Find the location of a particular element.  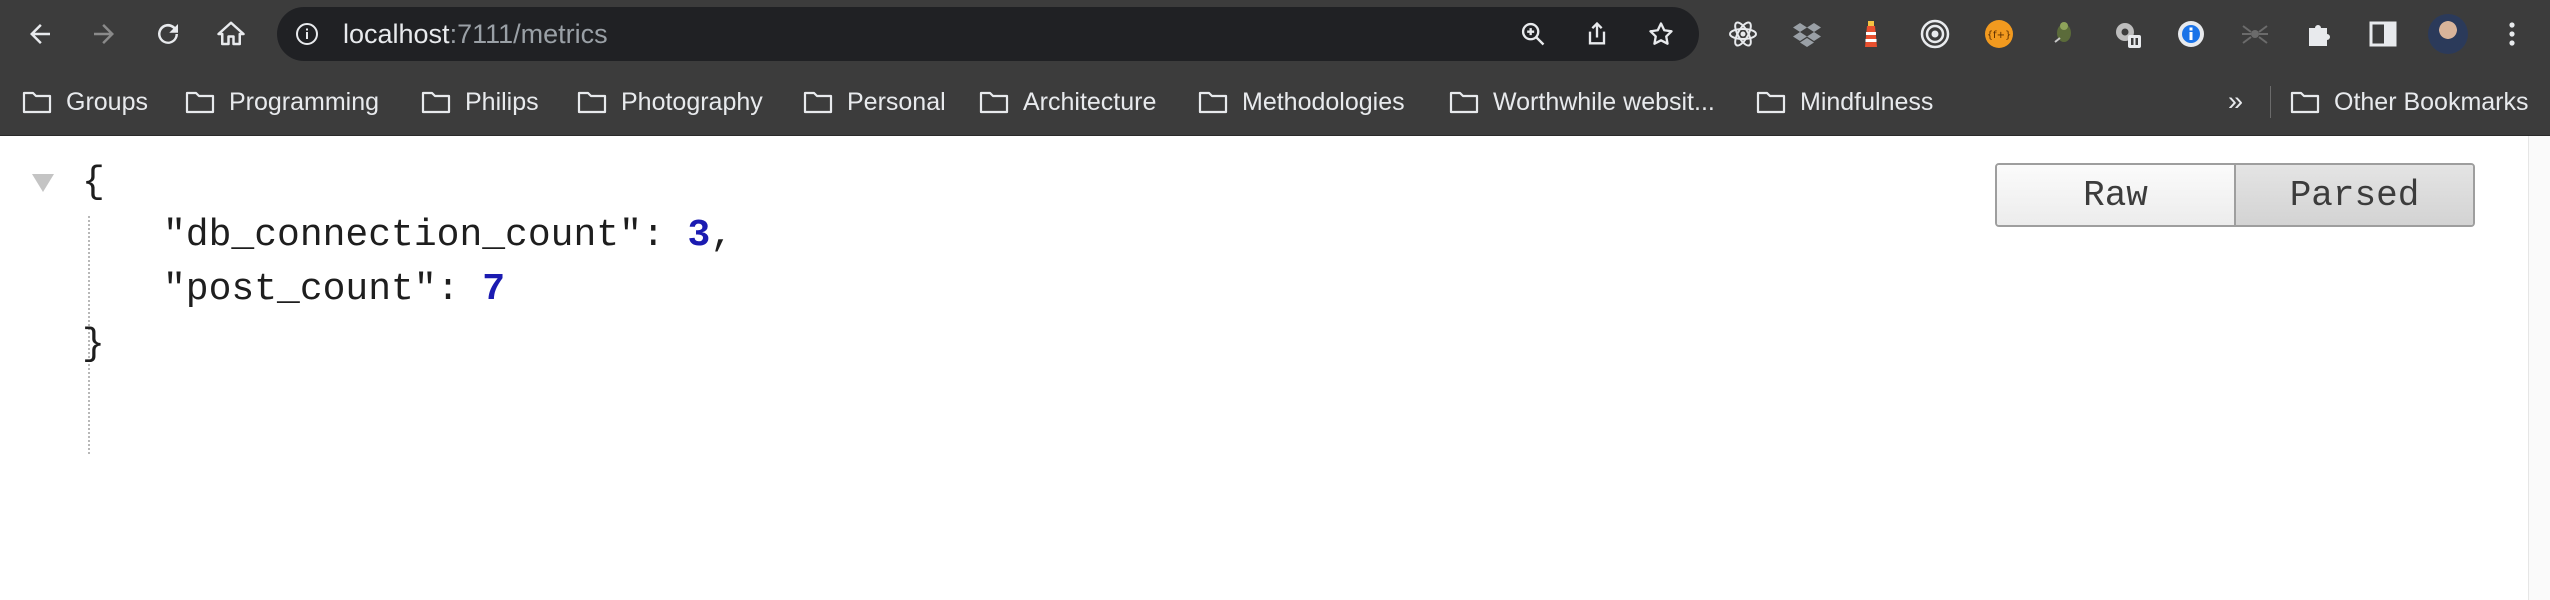

bookmark-folder-photography: Photography is located at coordinates (670, 102).